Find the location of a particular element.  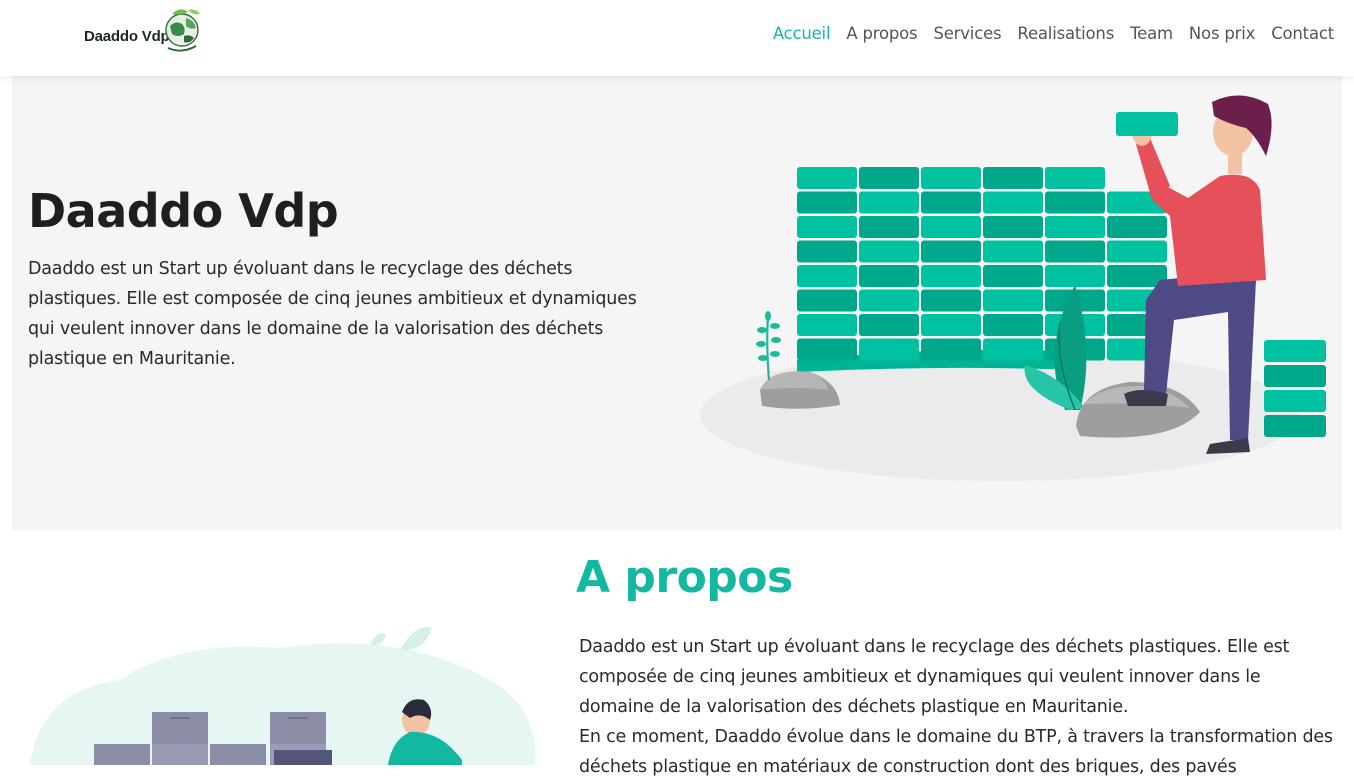

recycling-worker-illustration is located at coordinates (283, 695).